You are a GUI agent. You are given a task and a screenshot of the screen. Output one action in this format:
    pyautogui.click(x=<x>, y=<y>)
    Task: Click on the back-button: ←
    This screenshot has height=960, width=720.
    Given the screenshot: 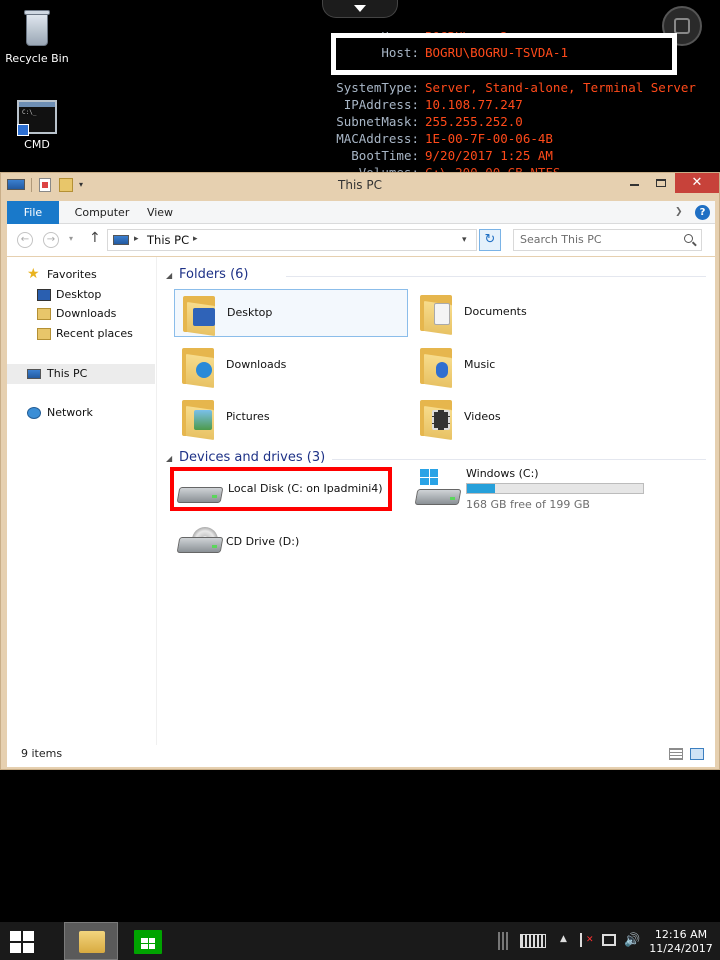 What is the action you would take?
    pyautogui.click(x=25, y=240)
    